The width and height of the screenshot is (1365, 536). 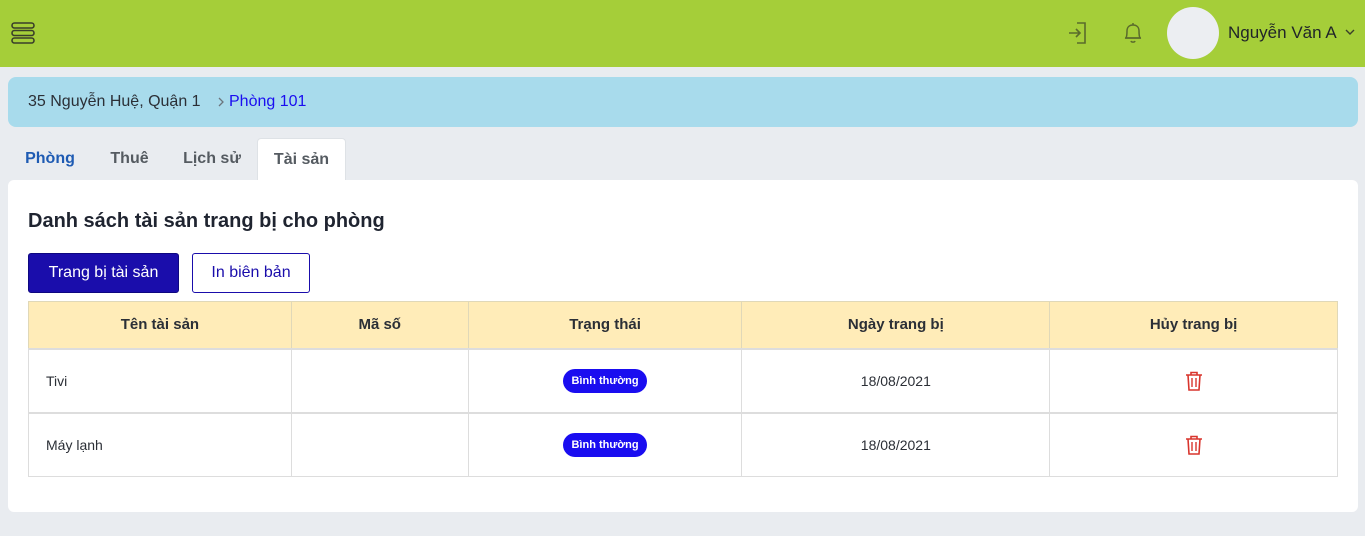 I want to click on tab-phong: Phòng, so click(x=50, y=159).